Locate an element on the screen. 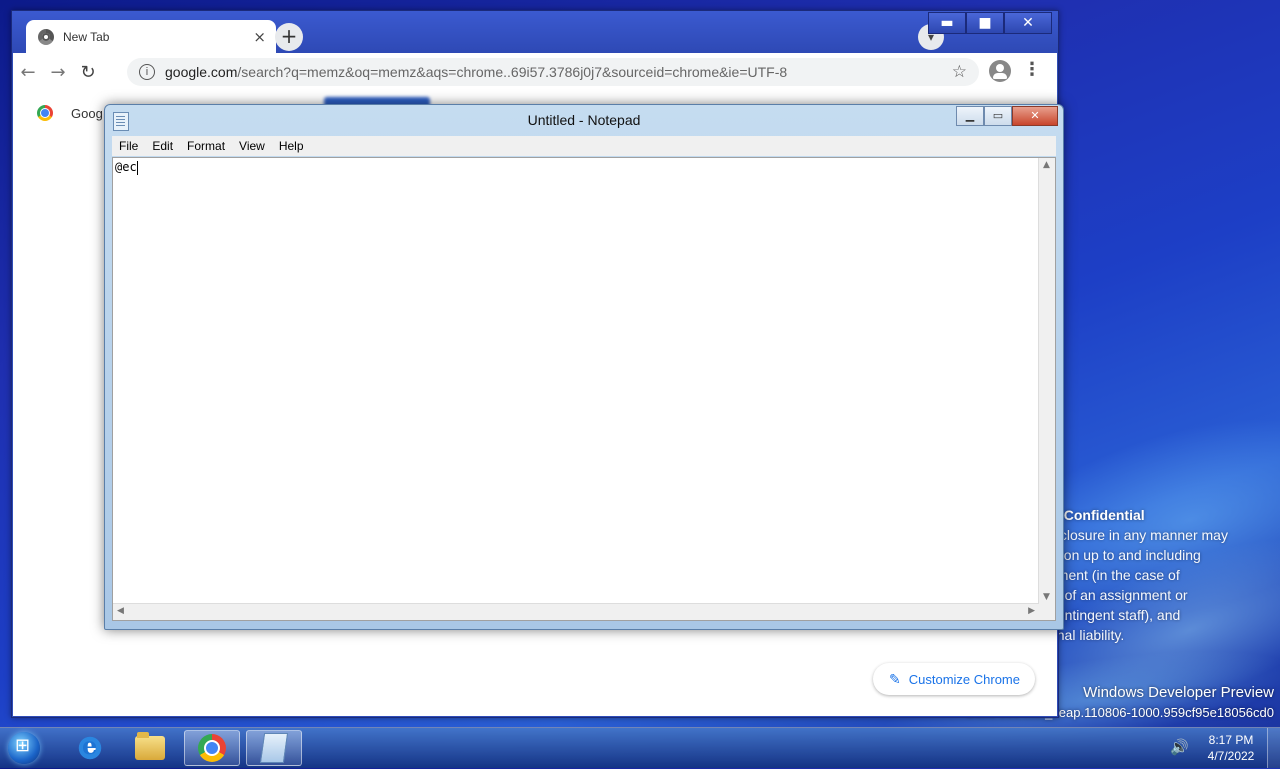  notepad-title: Untitled - Notepad is located at coordinates (584, 120).